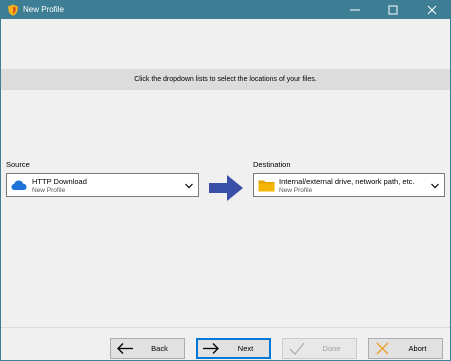 The image size is (451, 361). Describe the element at coordinates (383, 349) in the screenshot. I see `x-icon` at that location.